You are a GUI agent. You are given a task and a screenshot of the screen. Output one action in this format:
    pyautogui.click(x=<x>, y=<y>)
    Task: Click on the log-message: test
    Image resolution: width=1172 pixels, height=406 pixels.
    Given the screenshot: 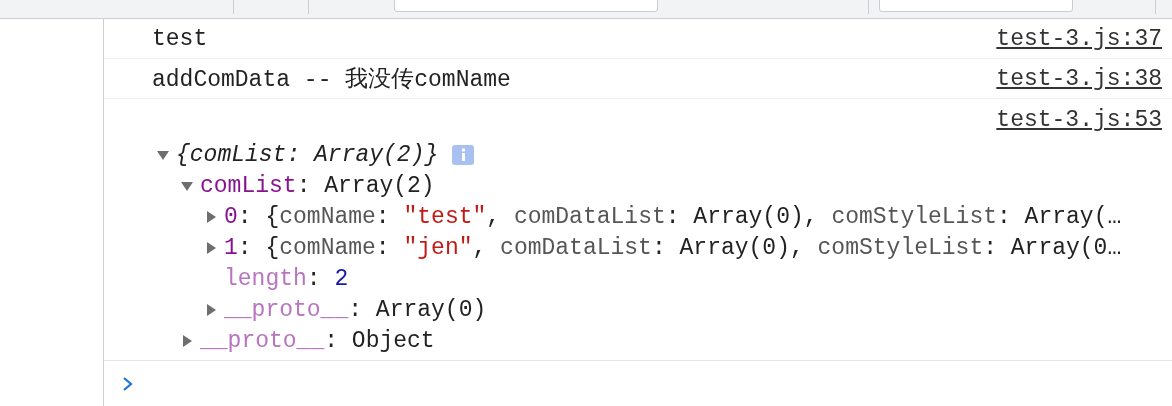 What is the action you would take?
    pyautogui.click(x=180, y=38)
    